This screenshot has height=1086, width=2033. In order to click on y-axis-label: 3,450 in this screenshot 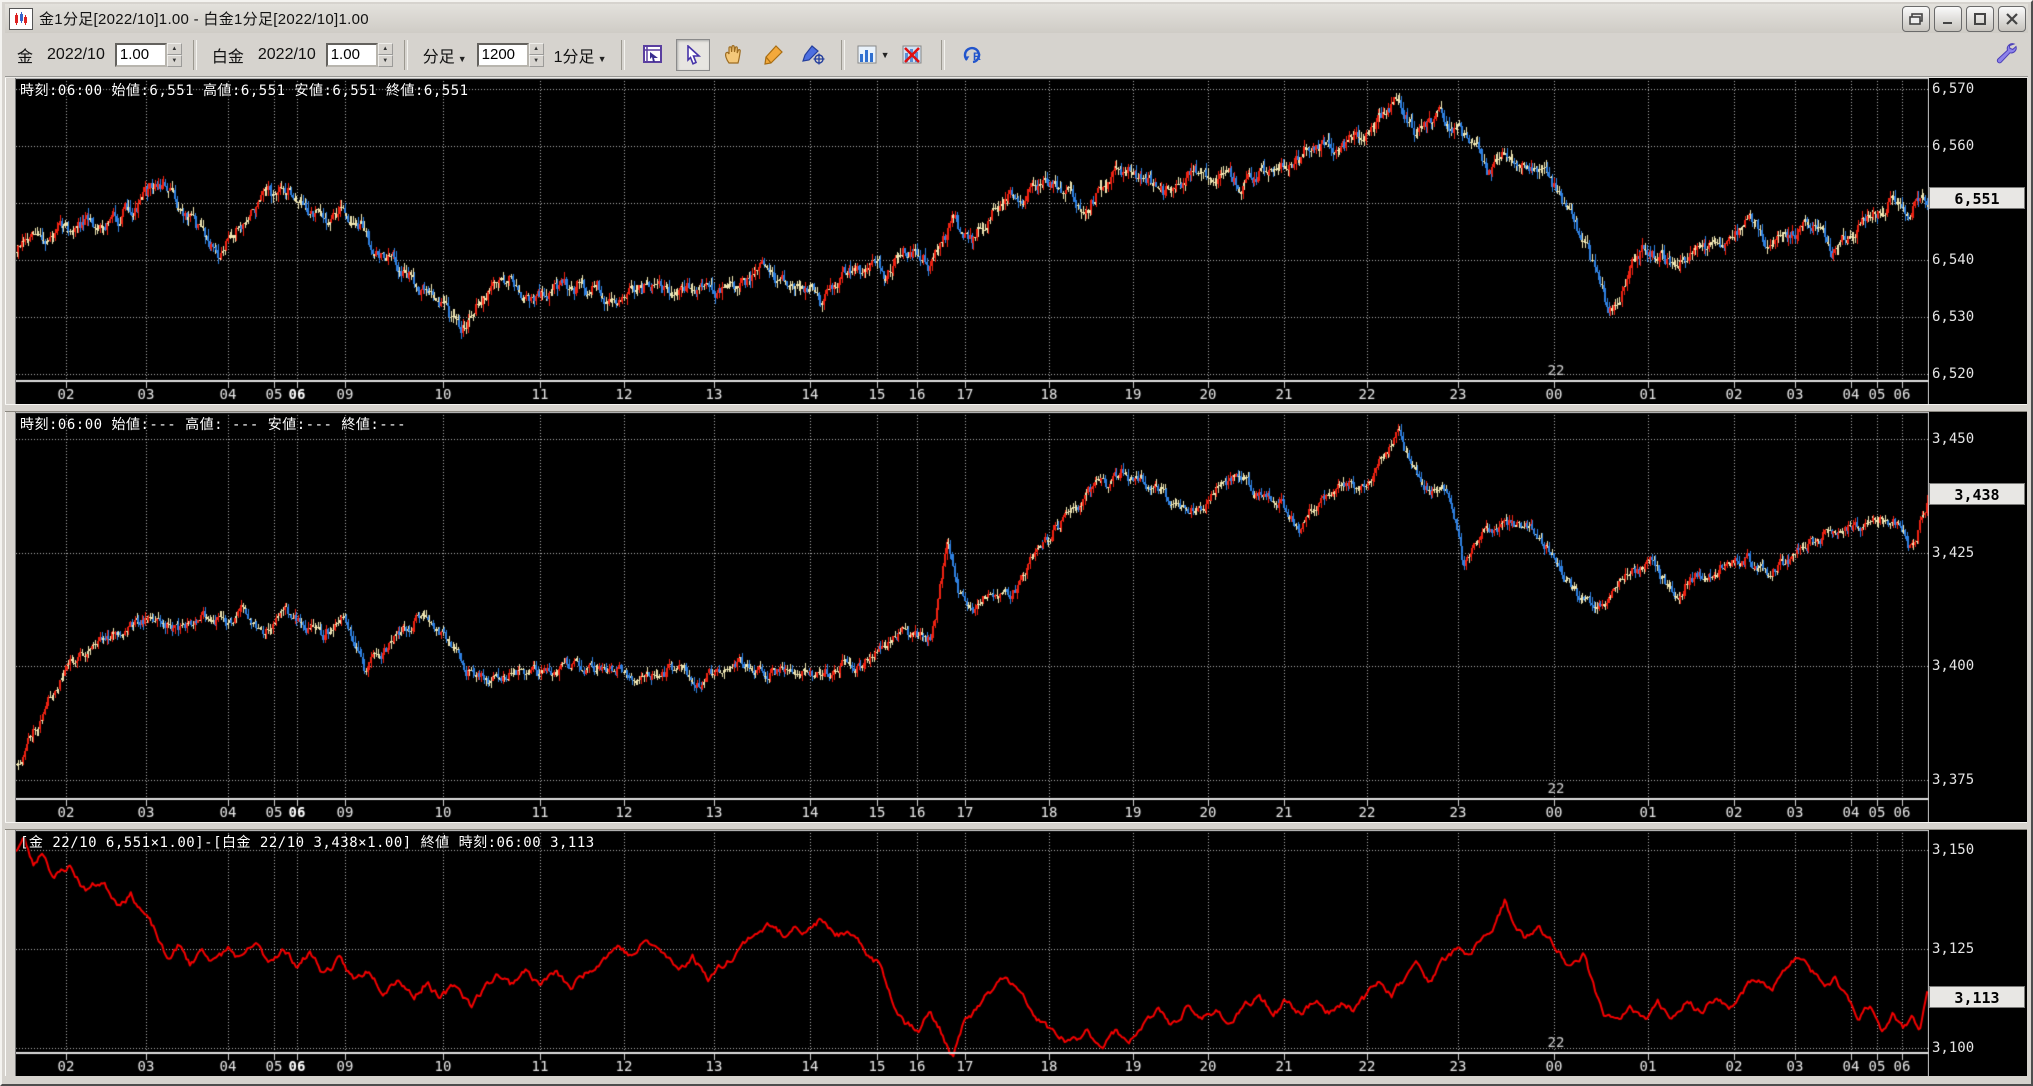, I will do `click(1953, 439)`.